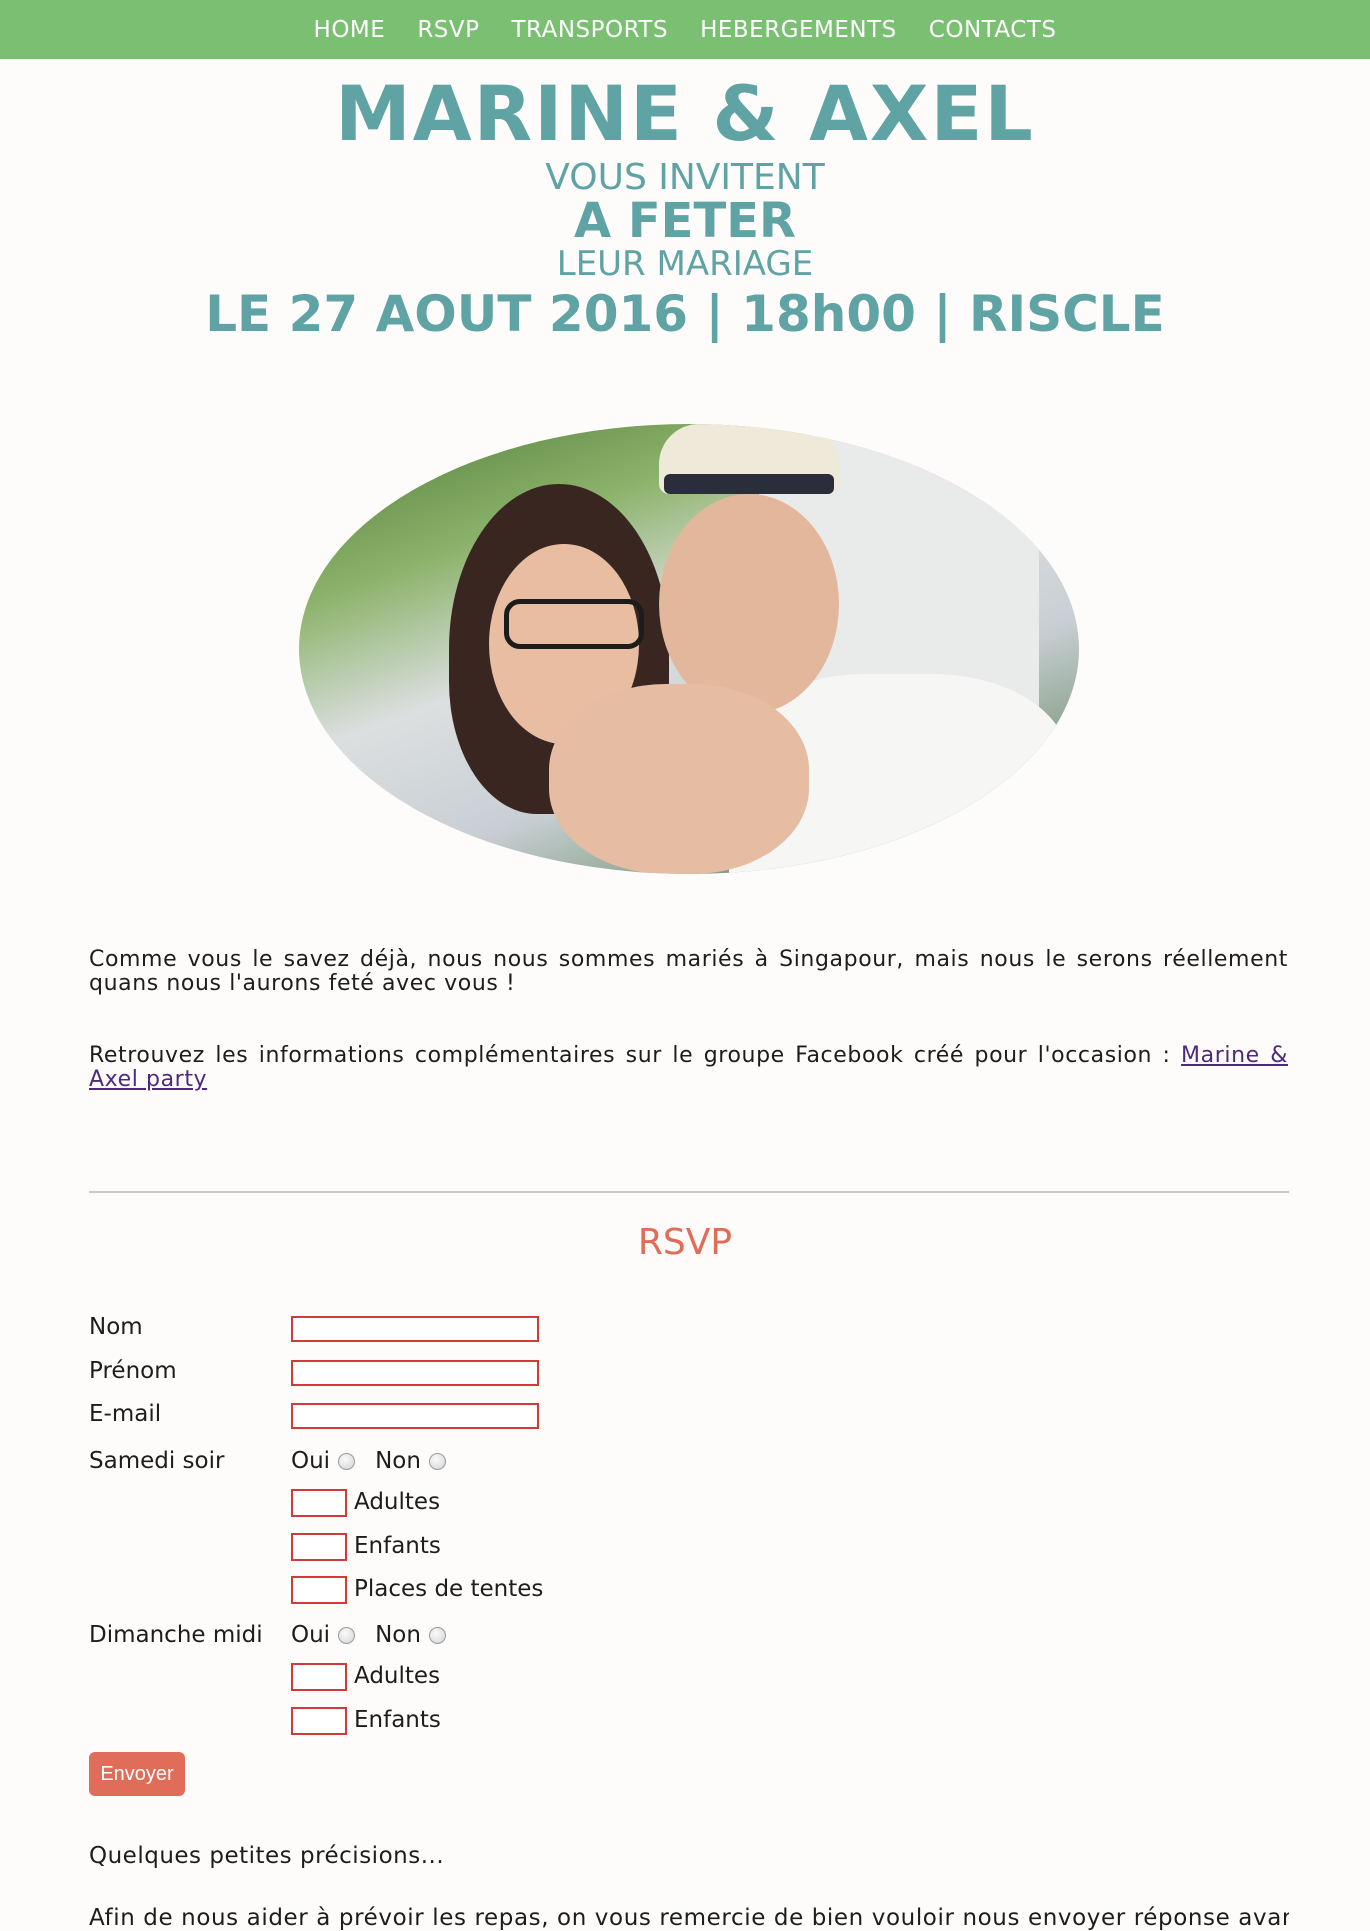 The height and width of the screenshot is (1931, 1370). I want to click on label-nom: Nom, so click(116, 1327).